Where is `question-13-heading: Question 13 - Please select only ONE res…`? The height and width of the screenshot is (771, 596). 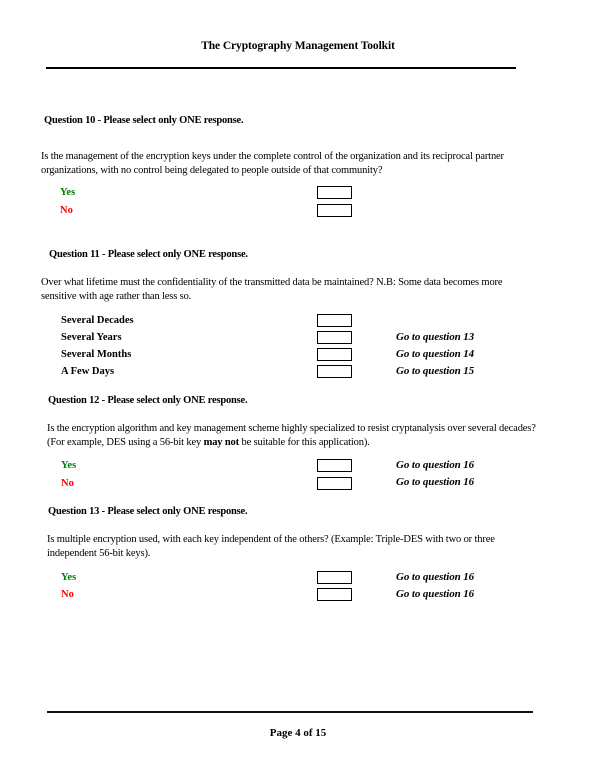
question-13-heading: Question 13 - Please select only ONE res… is located at coordinates (148, 511).